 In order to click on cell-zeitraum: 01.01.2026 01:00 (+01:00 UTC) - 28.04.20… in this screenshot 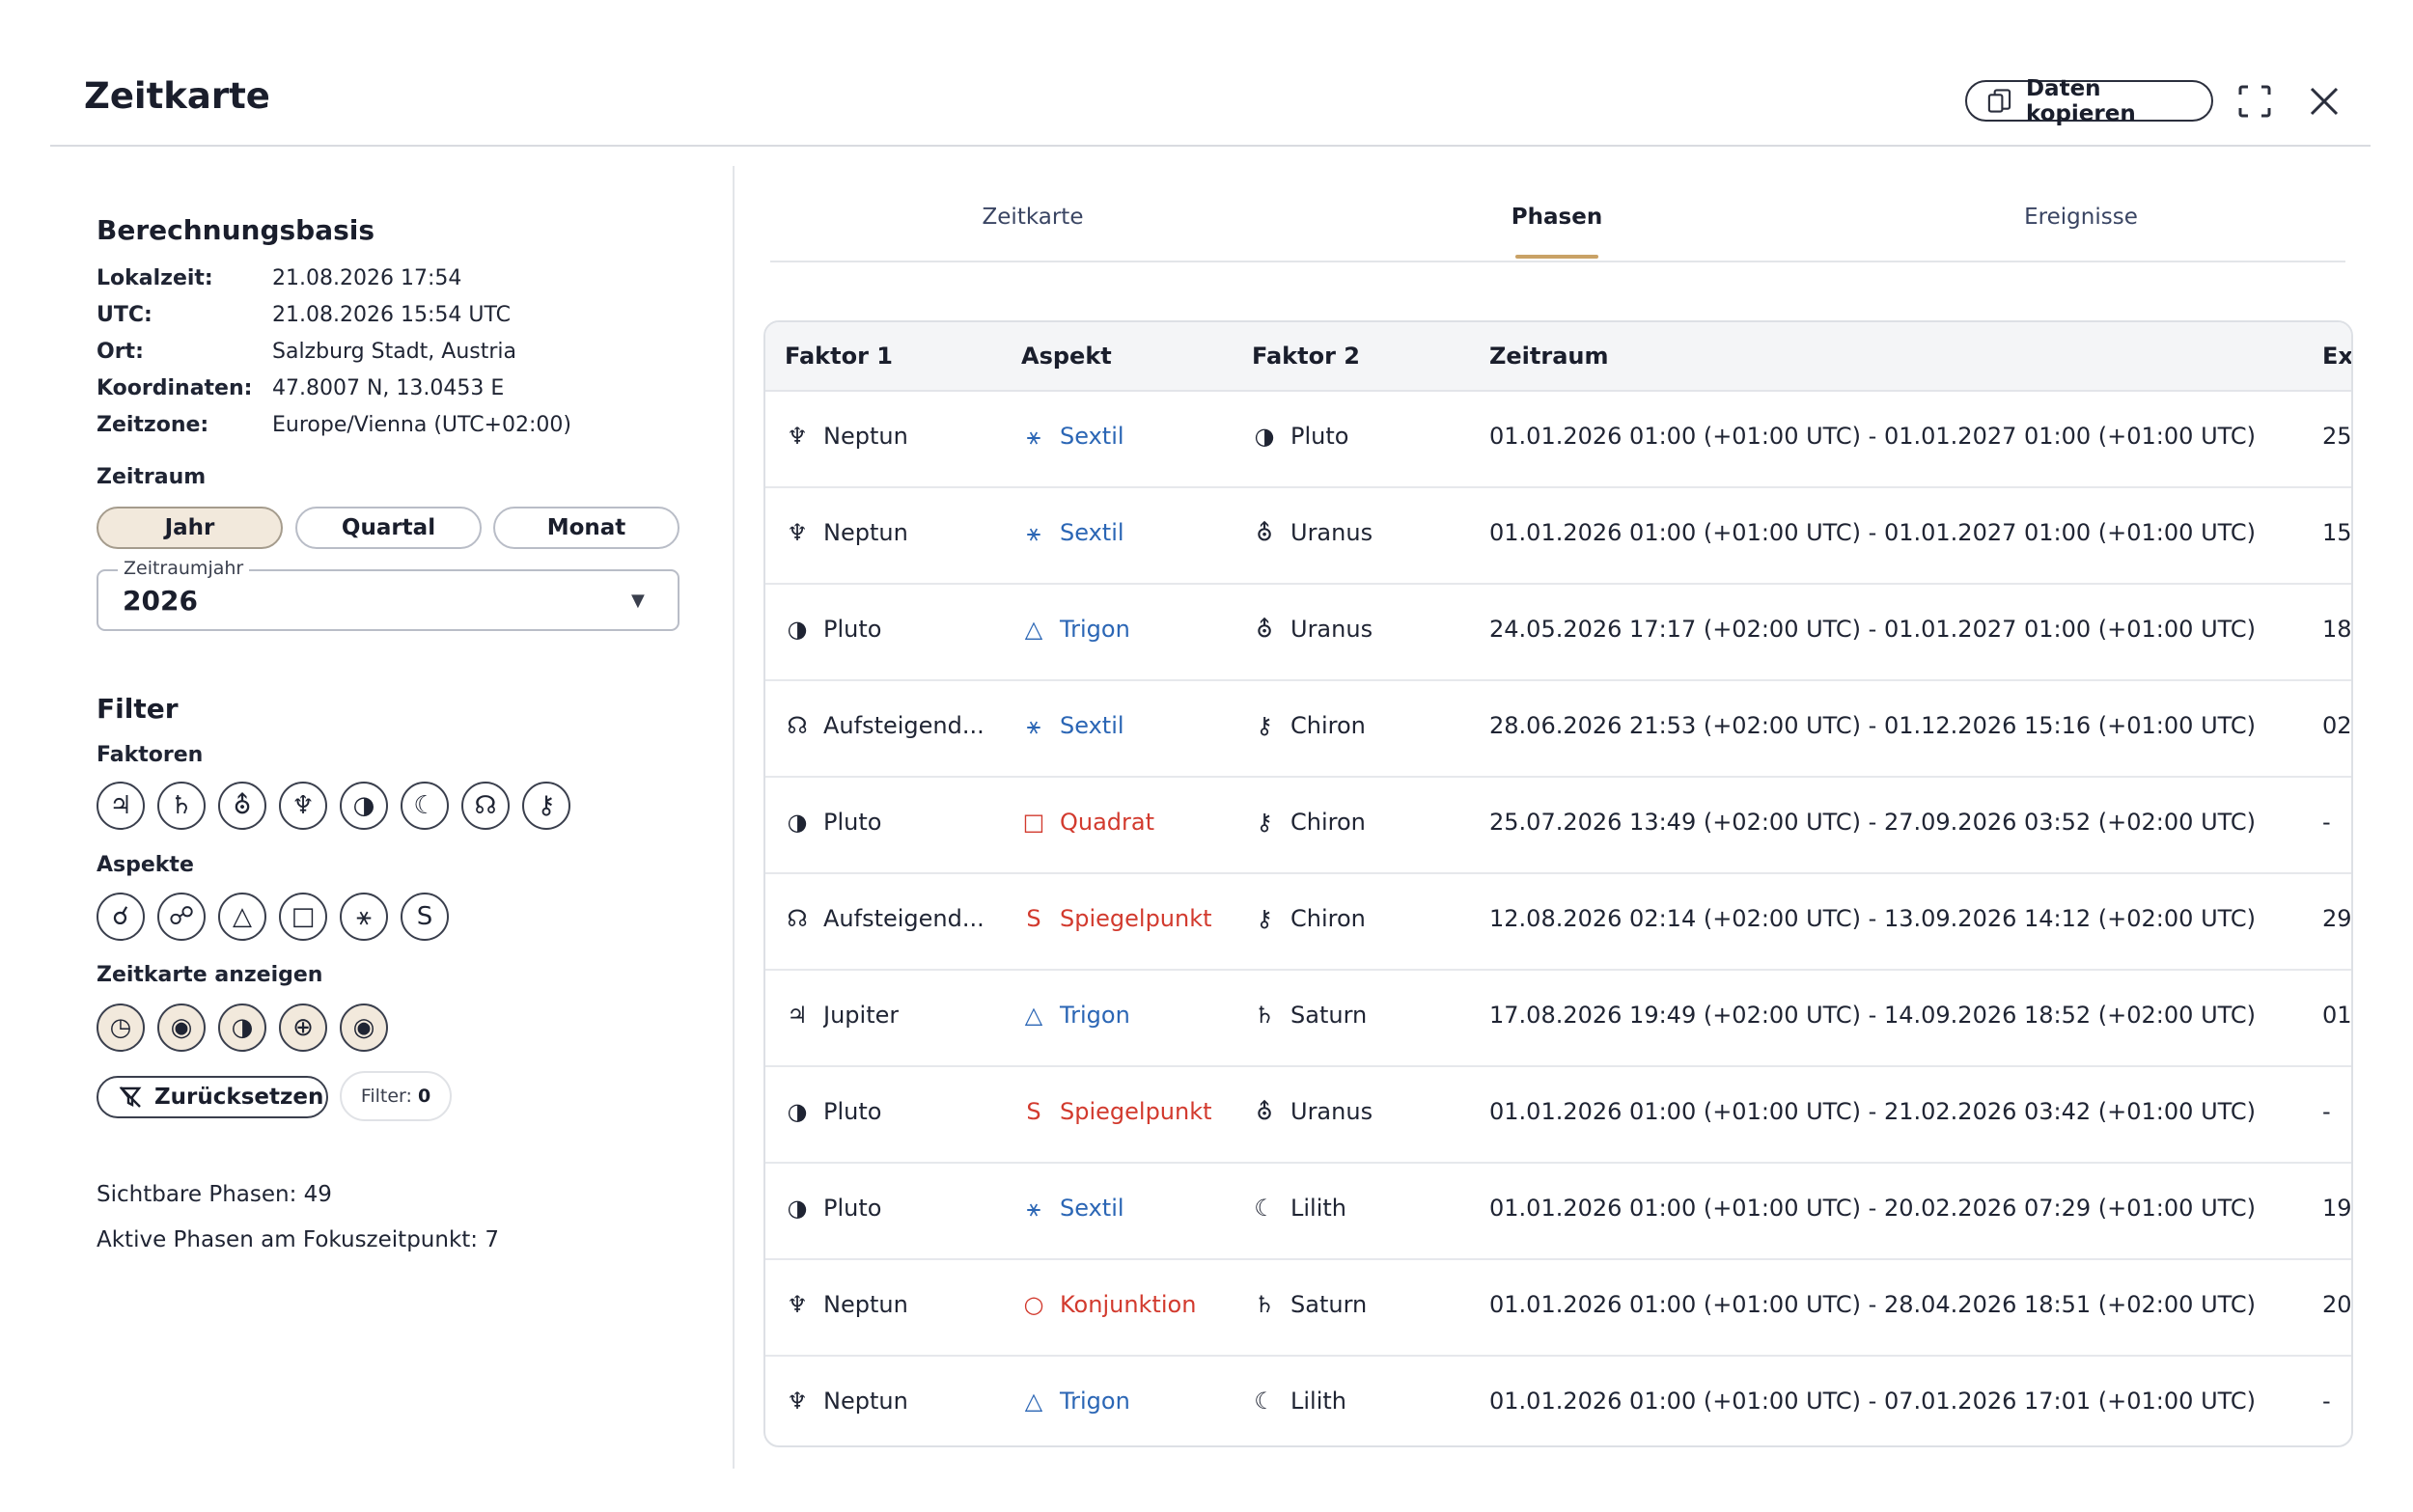, I will do `click(1873, 1304)`.